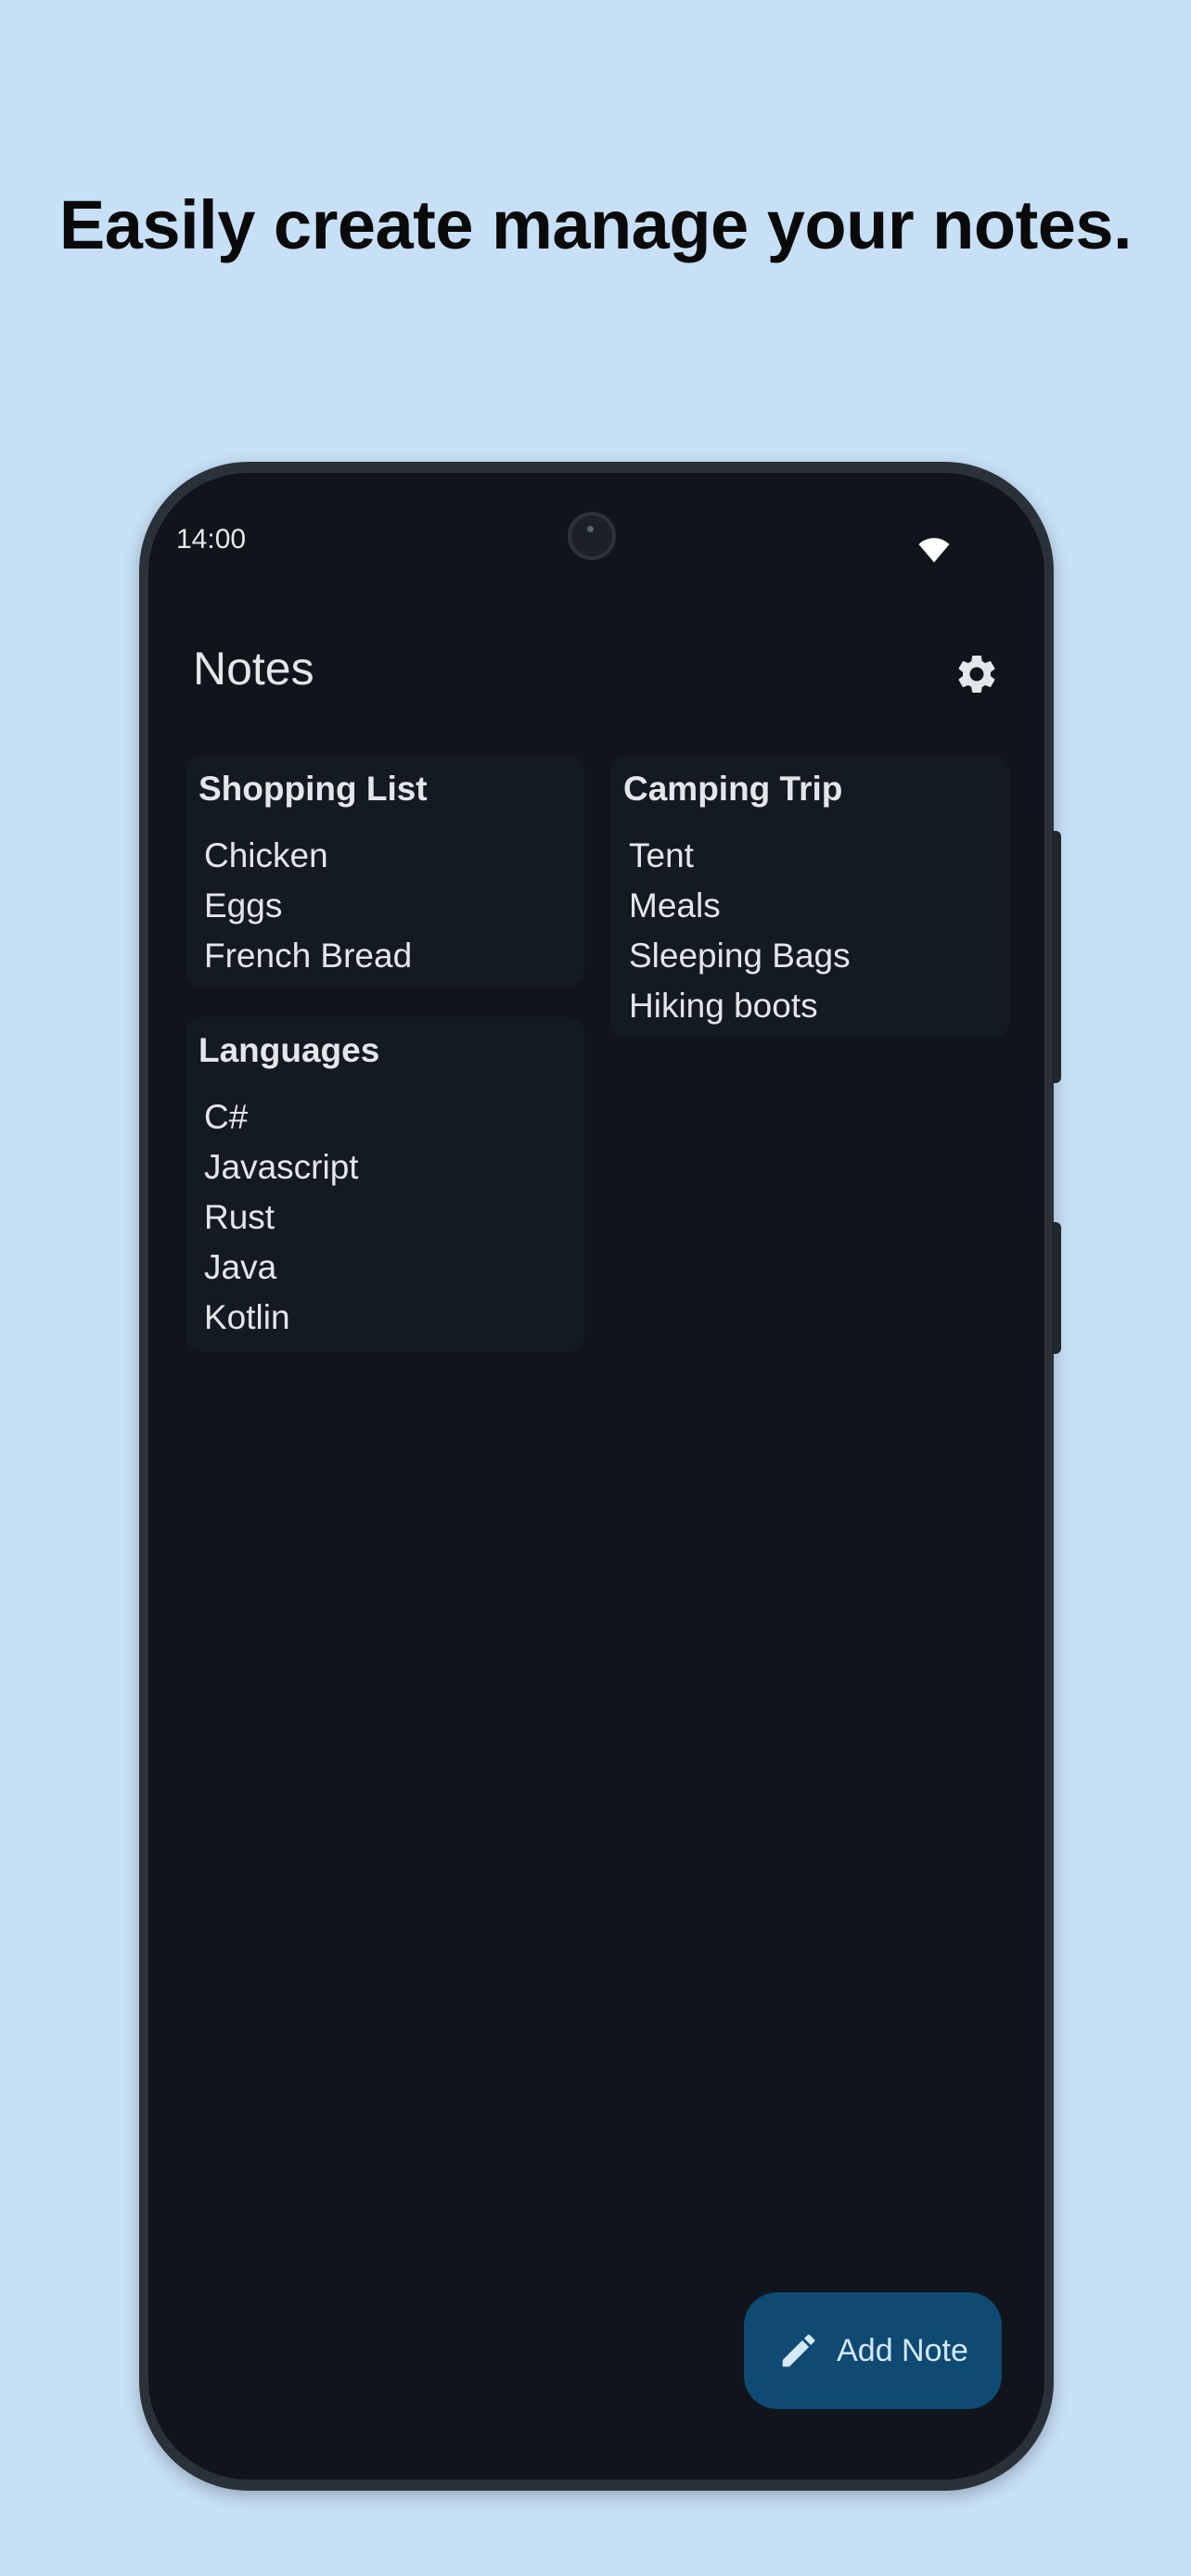  What do you see at coordinates (253, 669) in the screenshot?
I see `app-title: Notes` at bounding box center [253, 669].